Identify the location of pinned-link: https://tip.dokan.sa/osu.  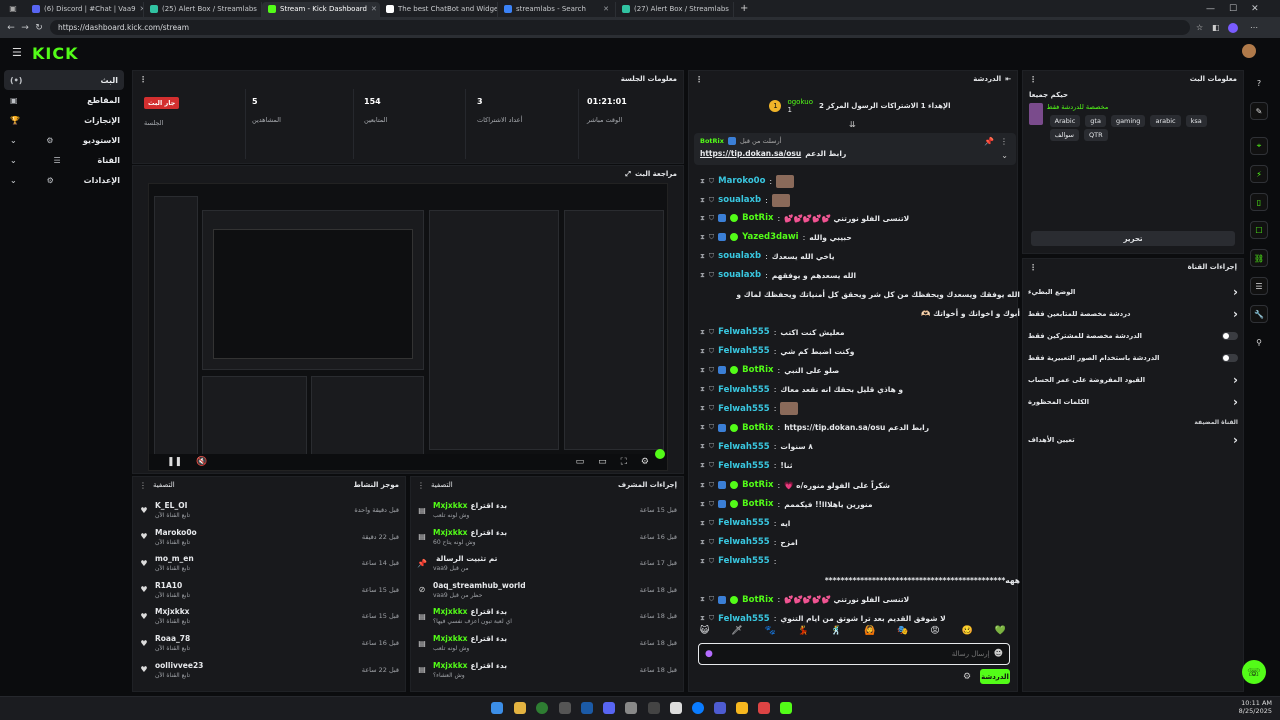
(750, 153).